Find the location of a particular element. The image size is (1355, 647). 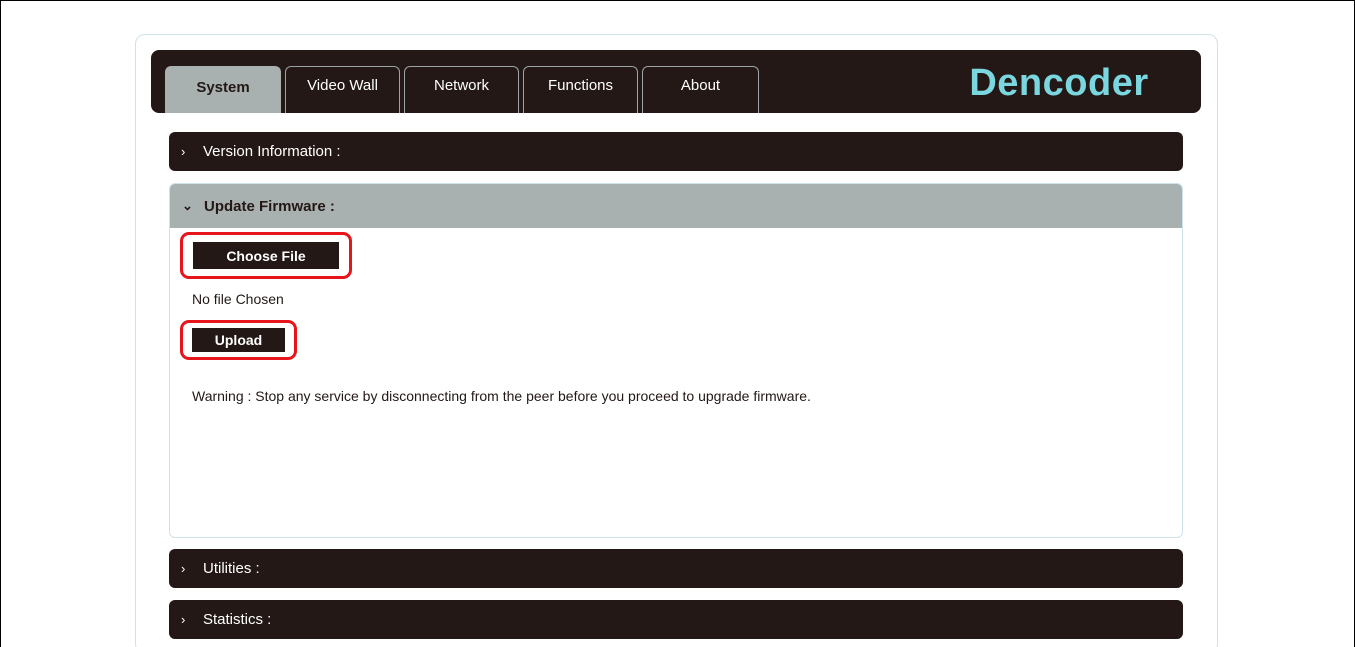

statistics-header: › Statistics : is located at coordinates (676, 619).